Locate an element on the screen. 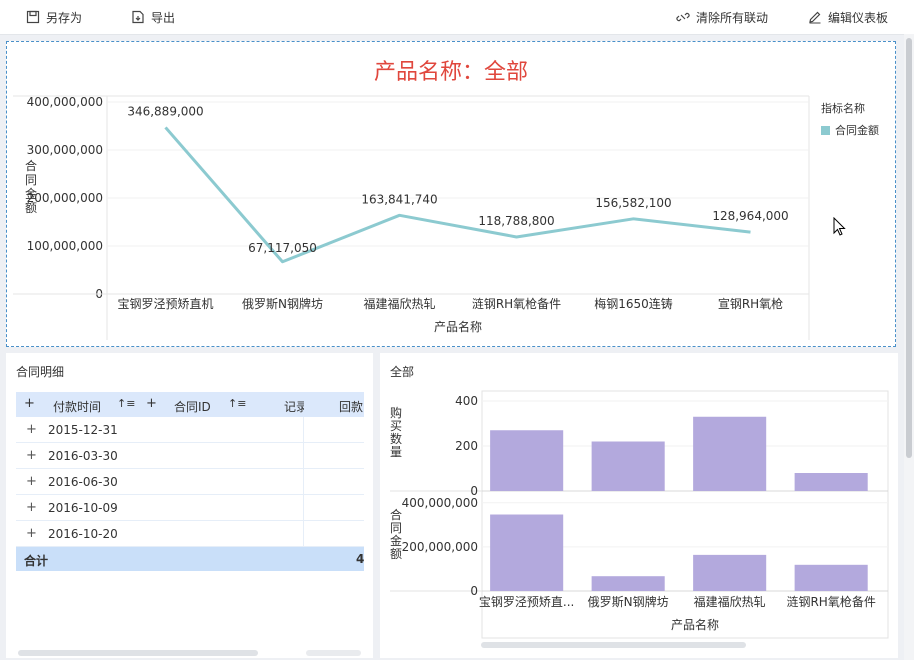 The image size is (914, 660). clear-links-label: 清除所有联动 is located at coordinates (732, 17).